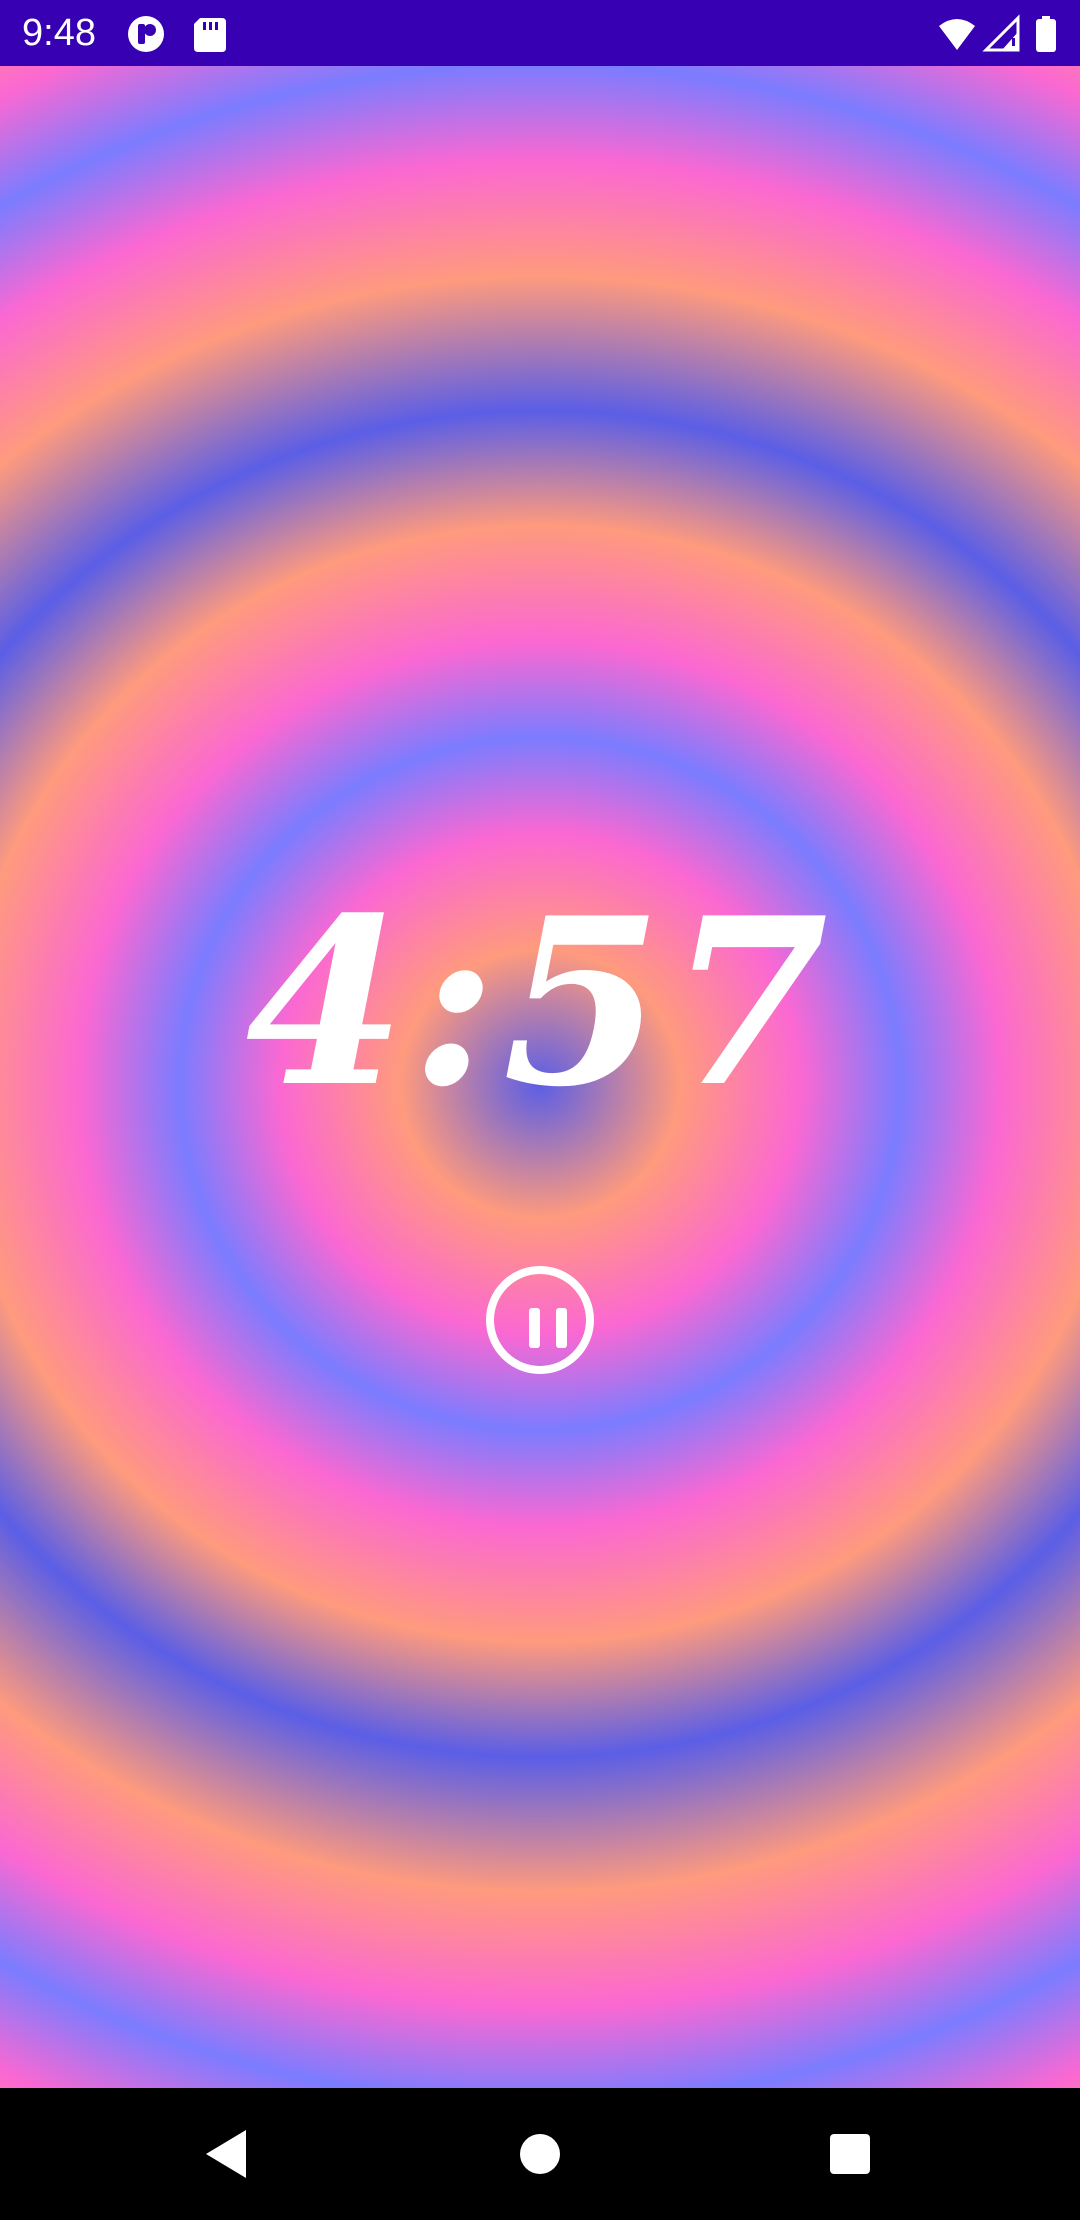 The height and width of the screenshot is (2220, 1080). I want to click on home-icon, so click(540, 2154).